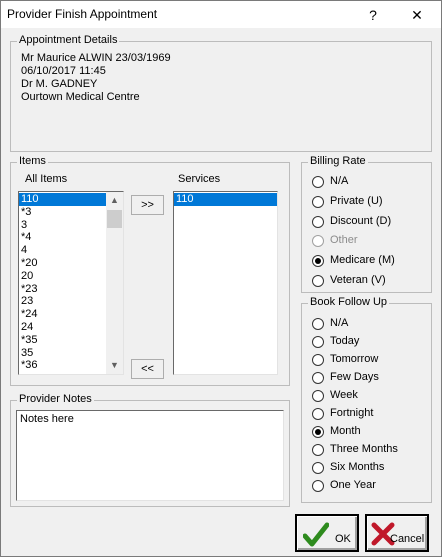 This screenshot has width=442, height=557. What do you see at coordinates (344, 395) in the screenshot?
I see `follow-up-option-label: Week` at bounding box center [344, 395].